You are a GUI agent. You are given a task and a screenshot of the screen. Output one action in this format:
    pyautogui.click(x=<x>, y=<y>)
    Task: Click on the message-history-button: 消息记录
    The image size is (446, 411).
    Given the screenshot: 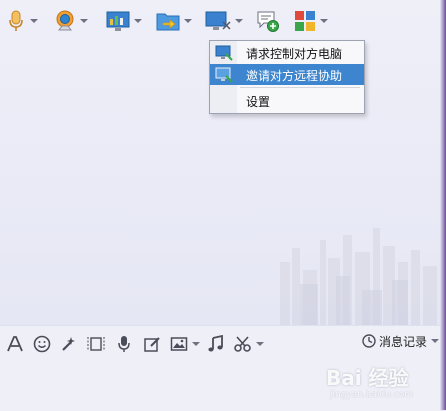 What is the action you would take?
    pyautogui.click(x=401, y=341)
    